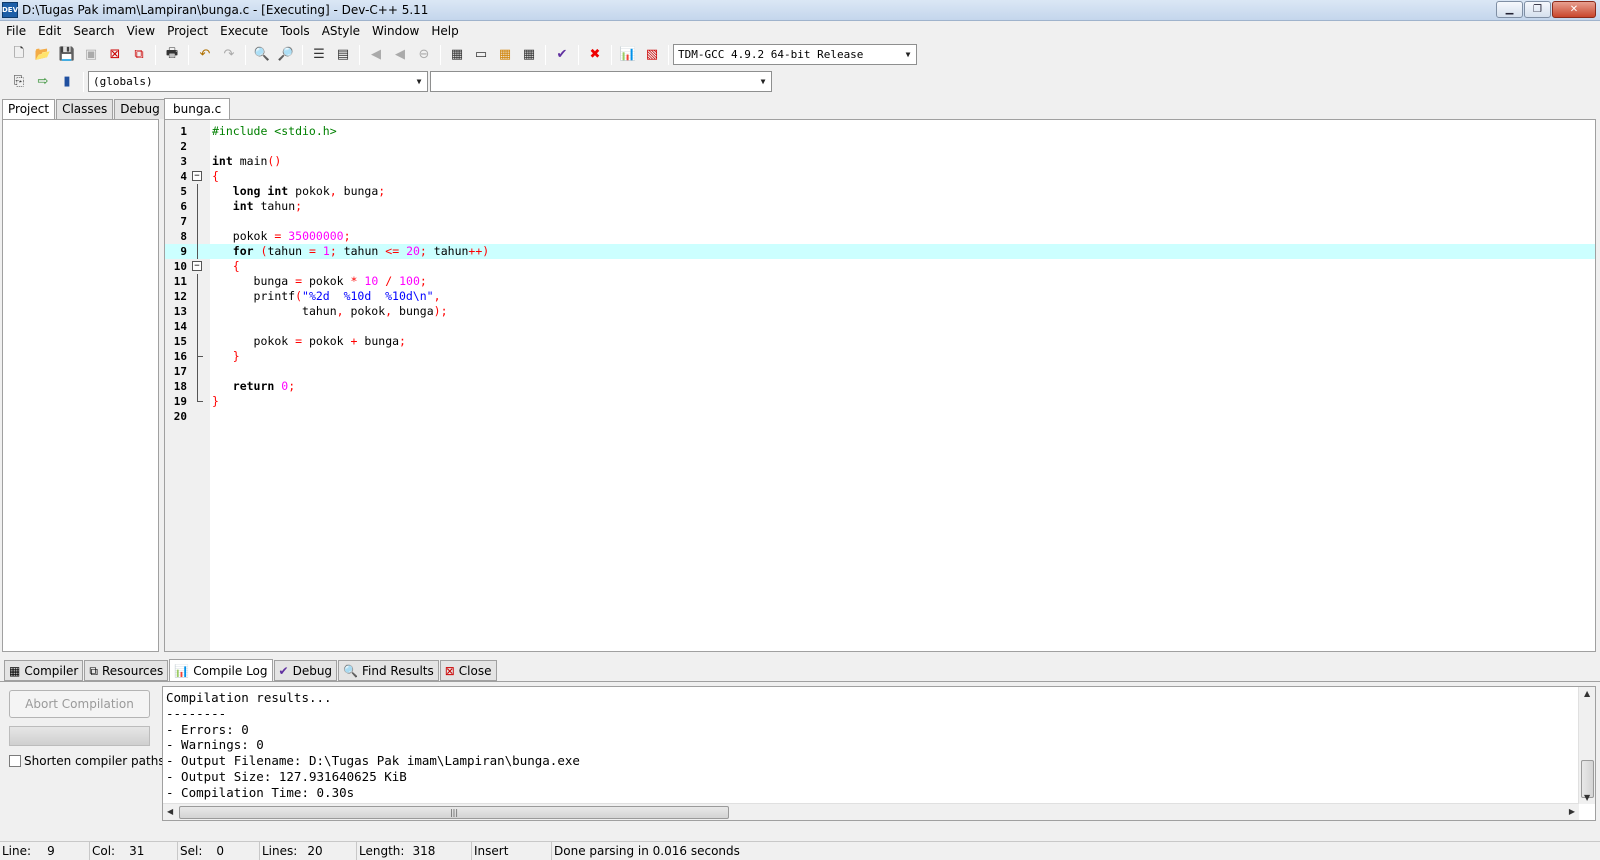  Describe the element at coordinates (1586, 745) in the screenshot. I see `log-vertical-scrollbar: ▲ ▼` at that location.